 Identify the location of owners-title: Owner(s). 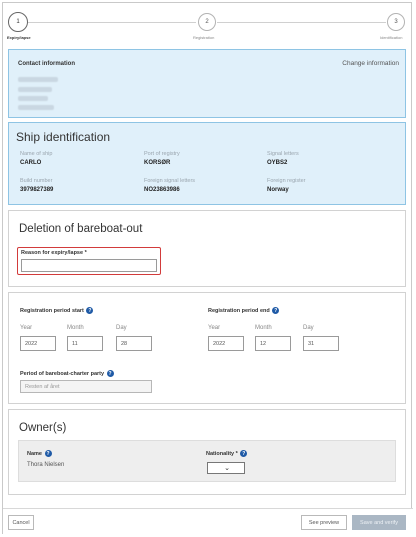
(43, 428).